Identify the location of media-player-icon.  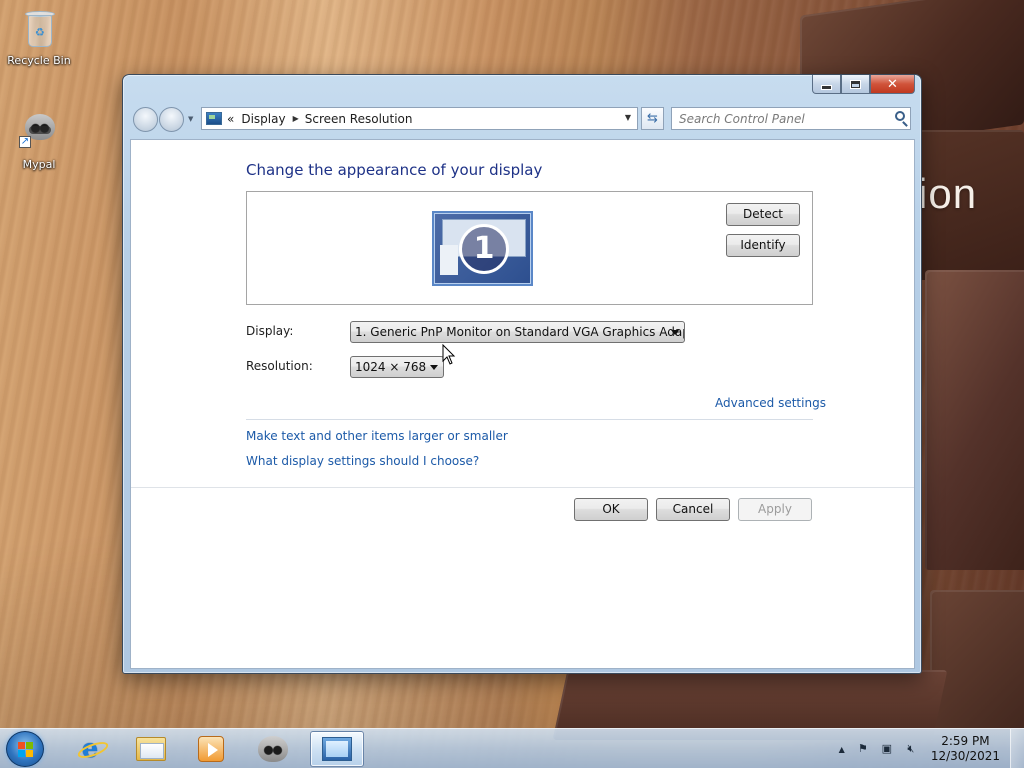
(211, 749).